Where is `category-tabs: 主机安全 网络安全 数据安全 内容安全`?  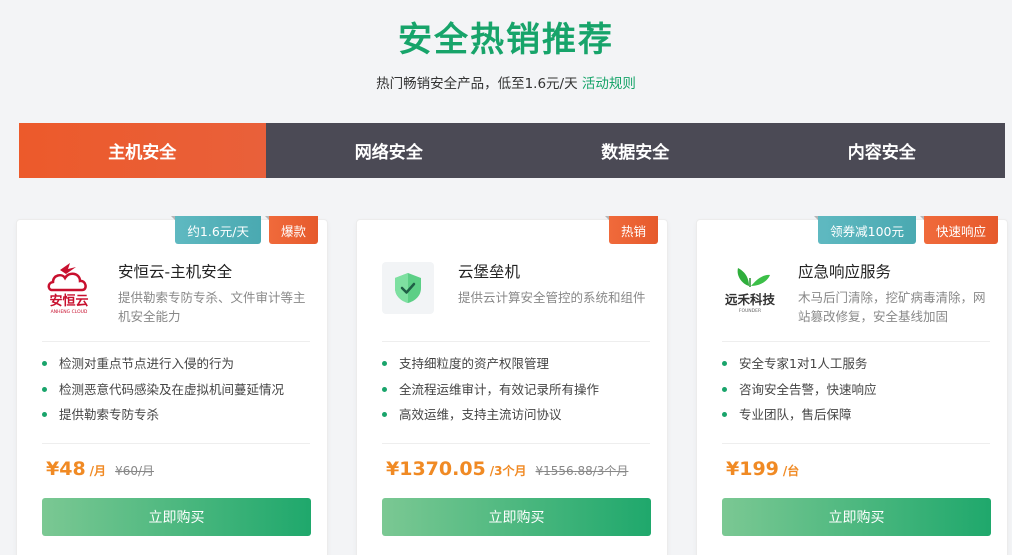 category-tabs: 主机安全 网络安全 数据安全 内容安全 is located at coordinates (512, 150).